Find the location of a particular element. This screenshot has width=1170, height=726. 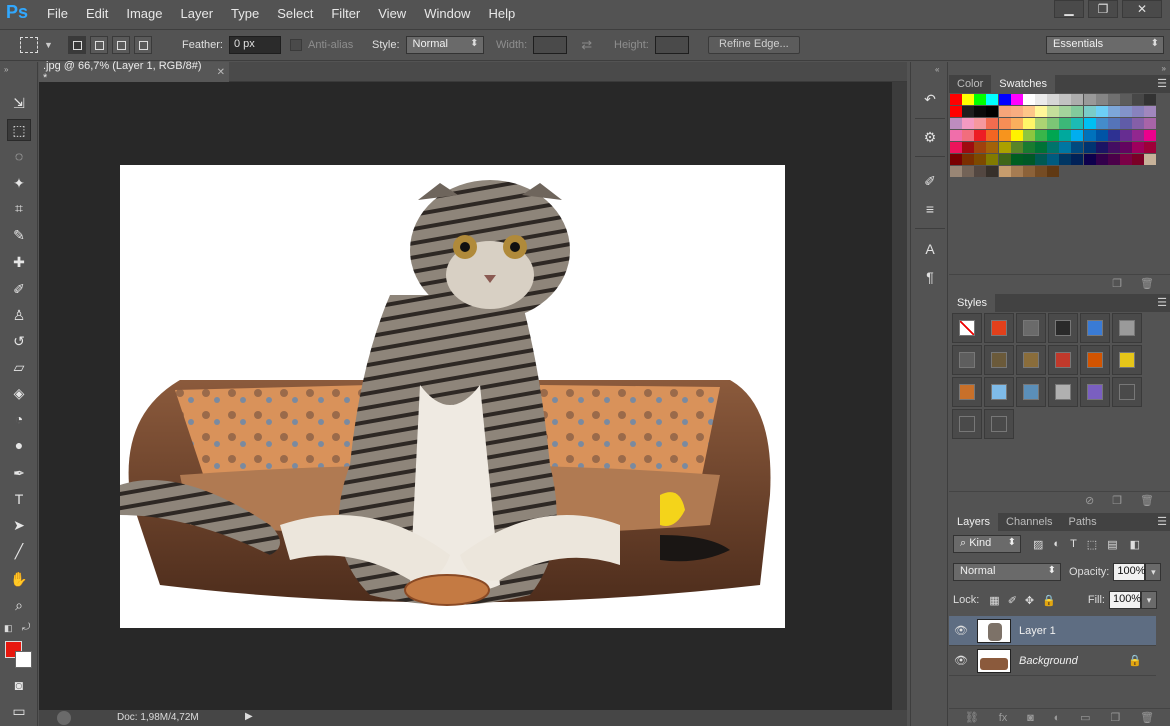

smart-object-filter-icon: ▤ is located at coordinates (1112, 544).